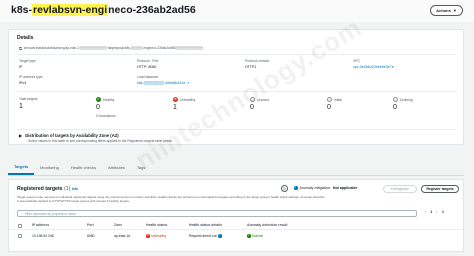 The width and height of the screenshot is (474, 256). What do you see at coordinates (22, 213) in the screenshot?
I see `search-icon: ⌕` at bounding box center [22, 213].